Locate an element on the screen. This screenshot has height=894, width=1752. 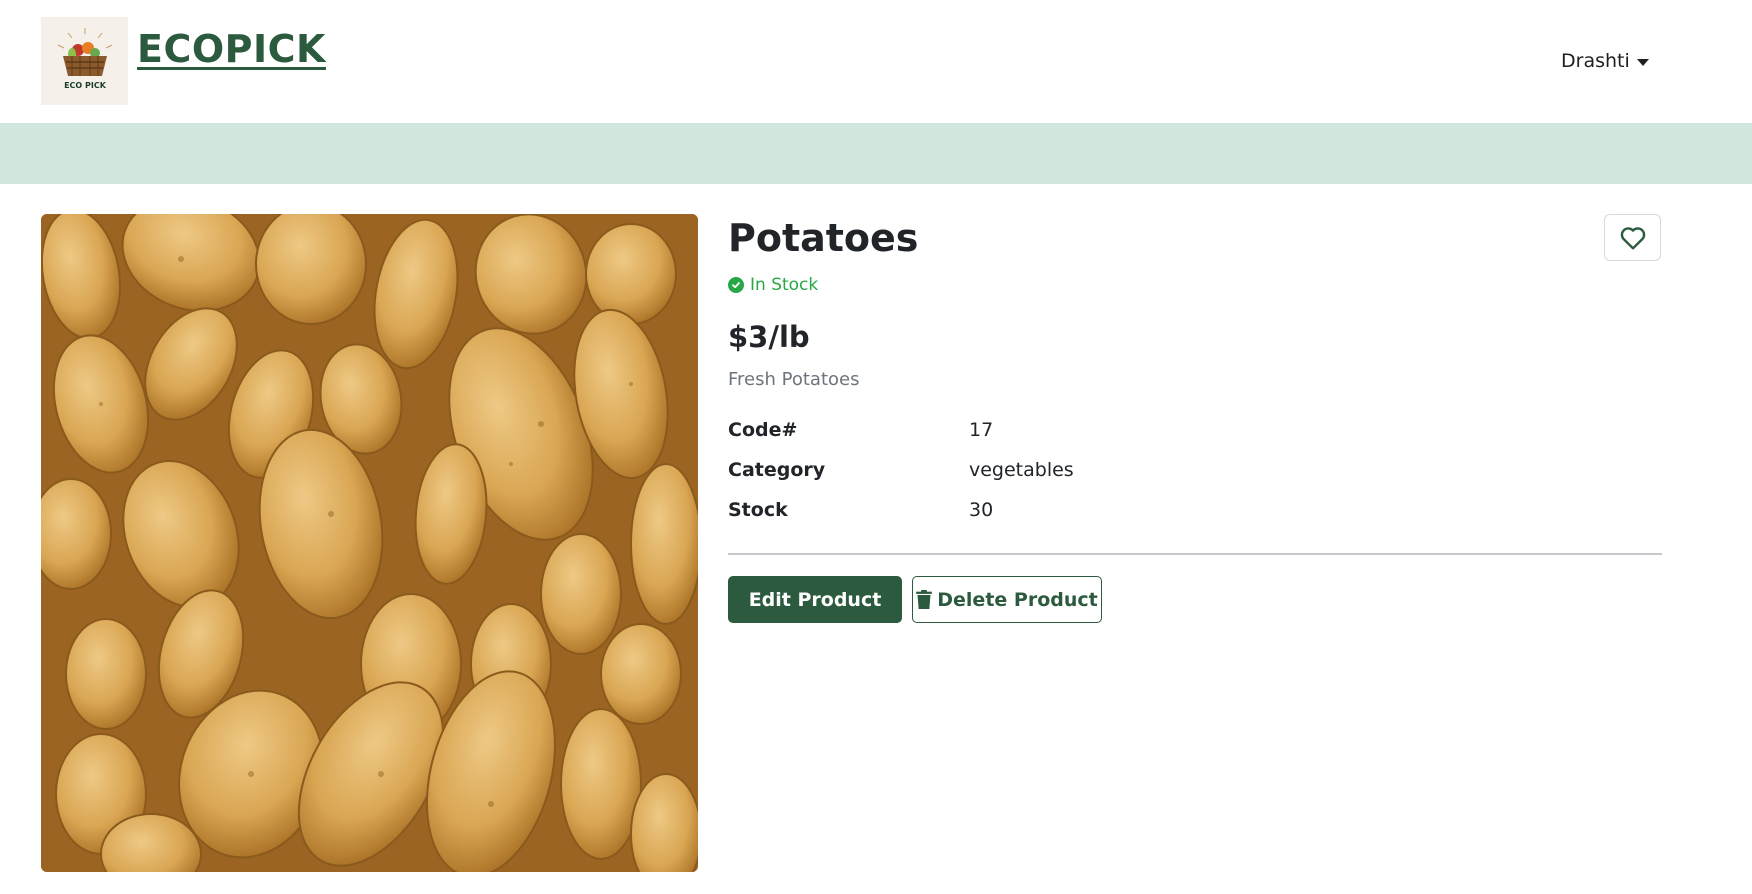
spec-label: Category is located at coordinates (777, 470).